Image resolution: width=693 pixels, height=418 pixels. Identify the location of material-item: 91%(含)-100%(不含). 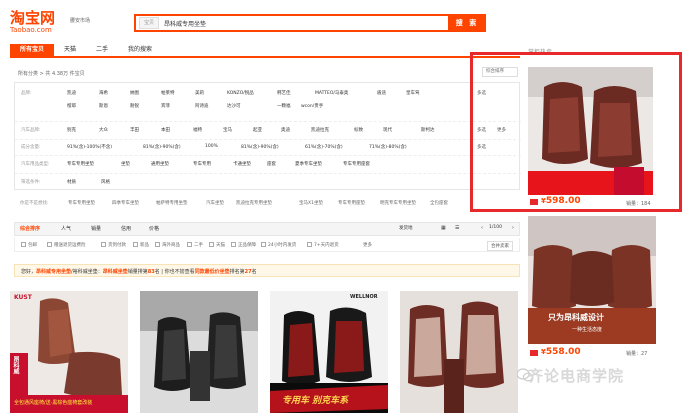
(89, 147).